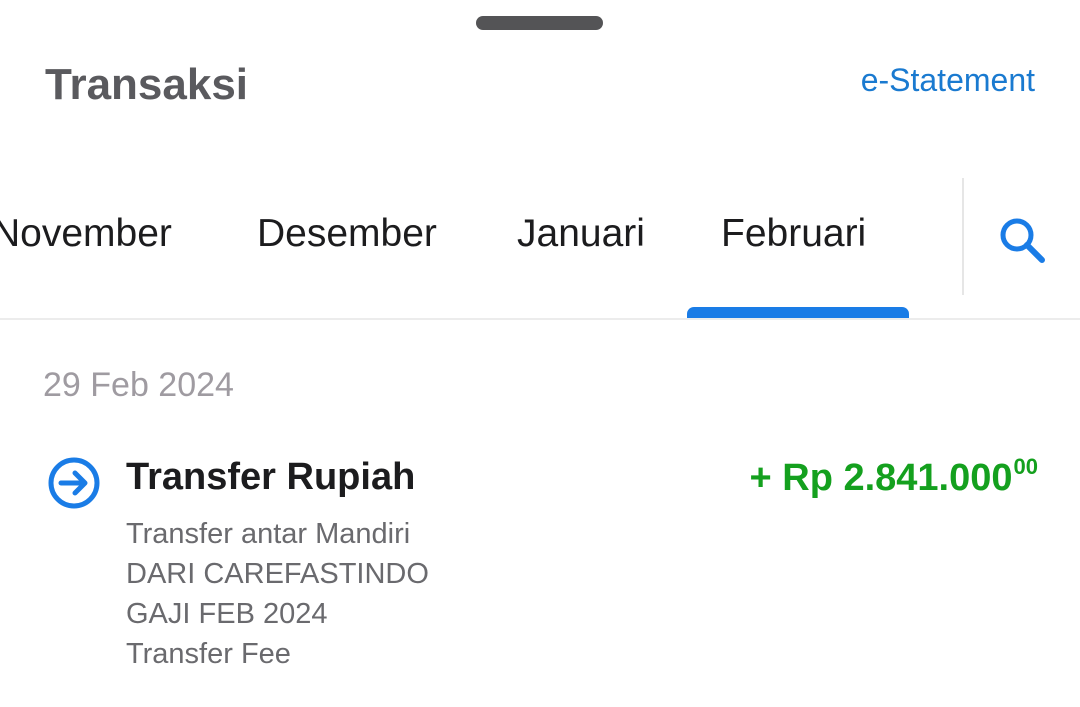 The height and width of the screenshot is (707, 1080). What do you see at coordinates (948, 80) in the screenshot?
I see `e-statement-link: e-Statement` at bounding box center [948, 80].